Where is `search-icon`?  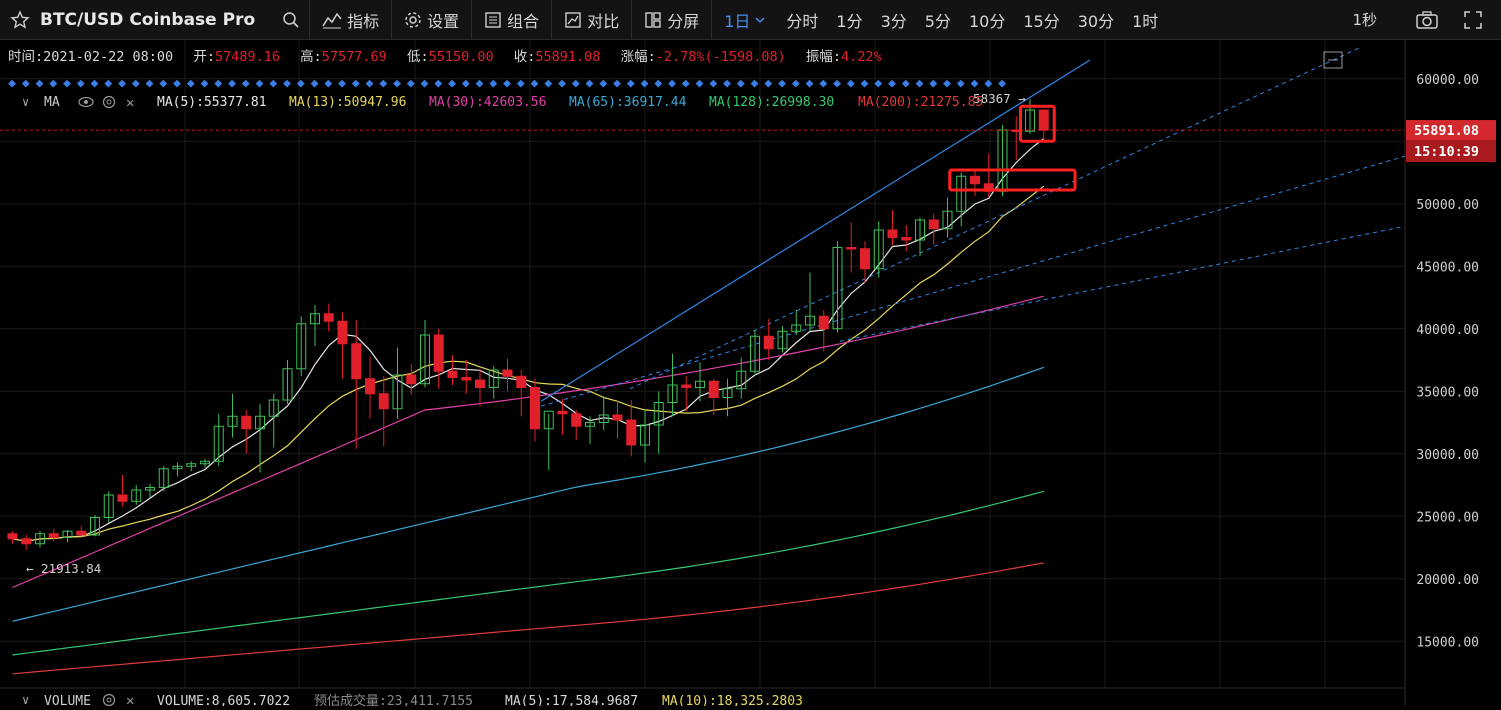 search-icon is located at coordinates (291, 20).